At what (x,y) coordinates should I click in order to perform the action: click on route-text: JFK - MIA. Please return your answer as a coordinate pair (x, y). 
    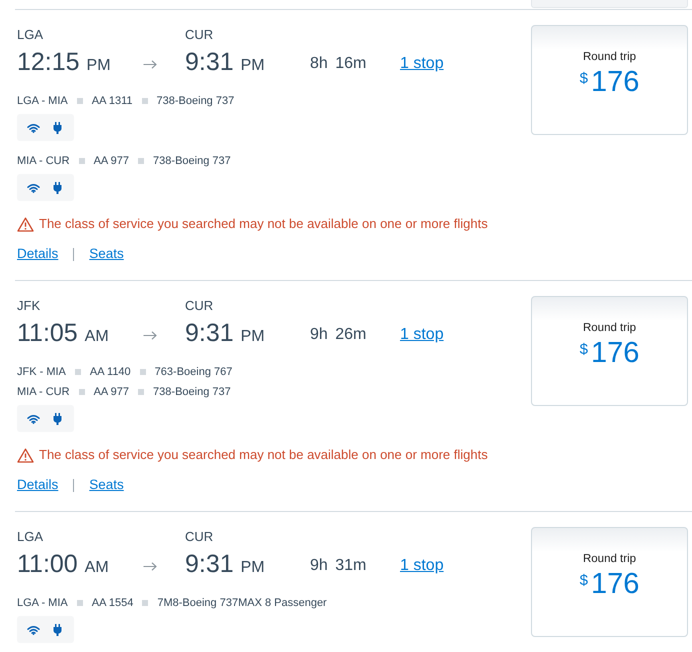
    Looking at the image, I should click on (41, 372).